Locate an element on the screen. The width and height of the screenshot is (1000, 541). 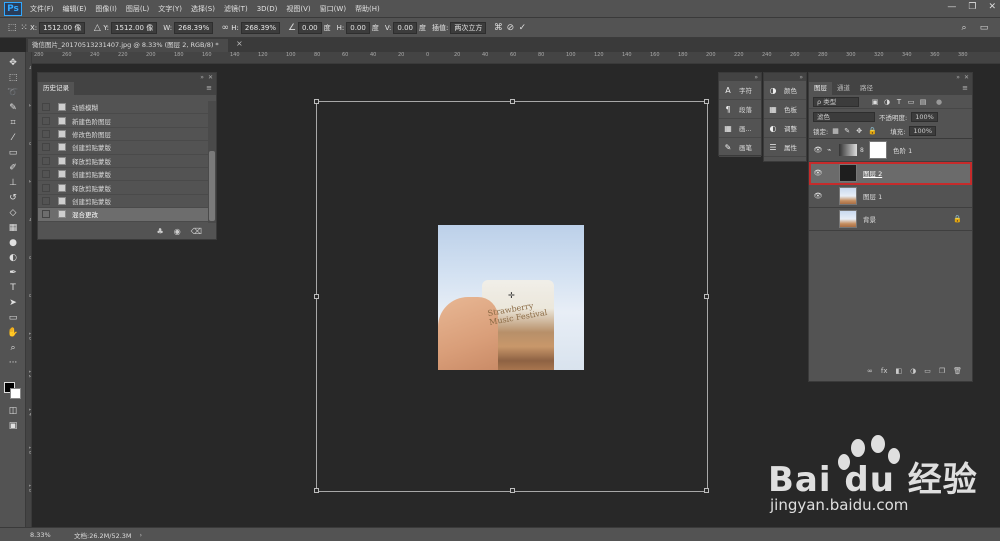
commit-transform-icon: ✓ is located at coordinates (522, 28).